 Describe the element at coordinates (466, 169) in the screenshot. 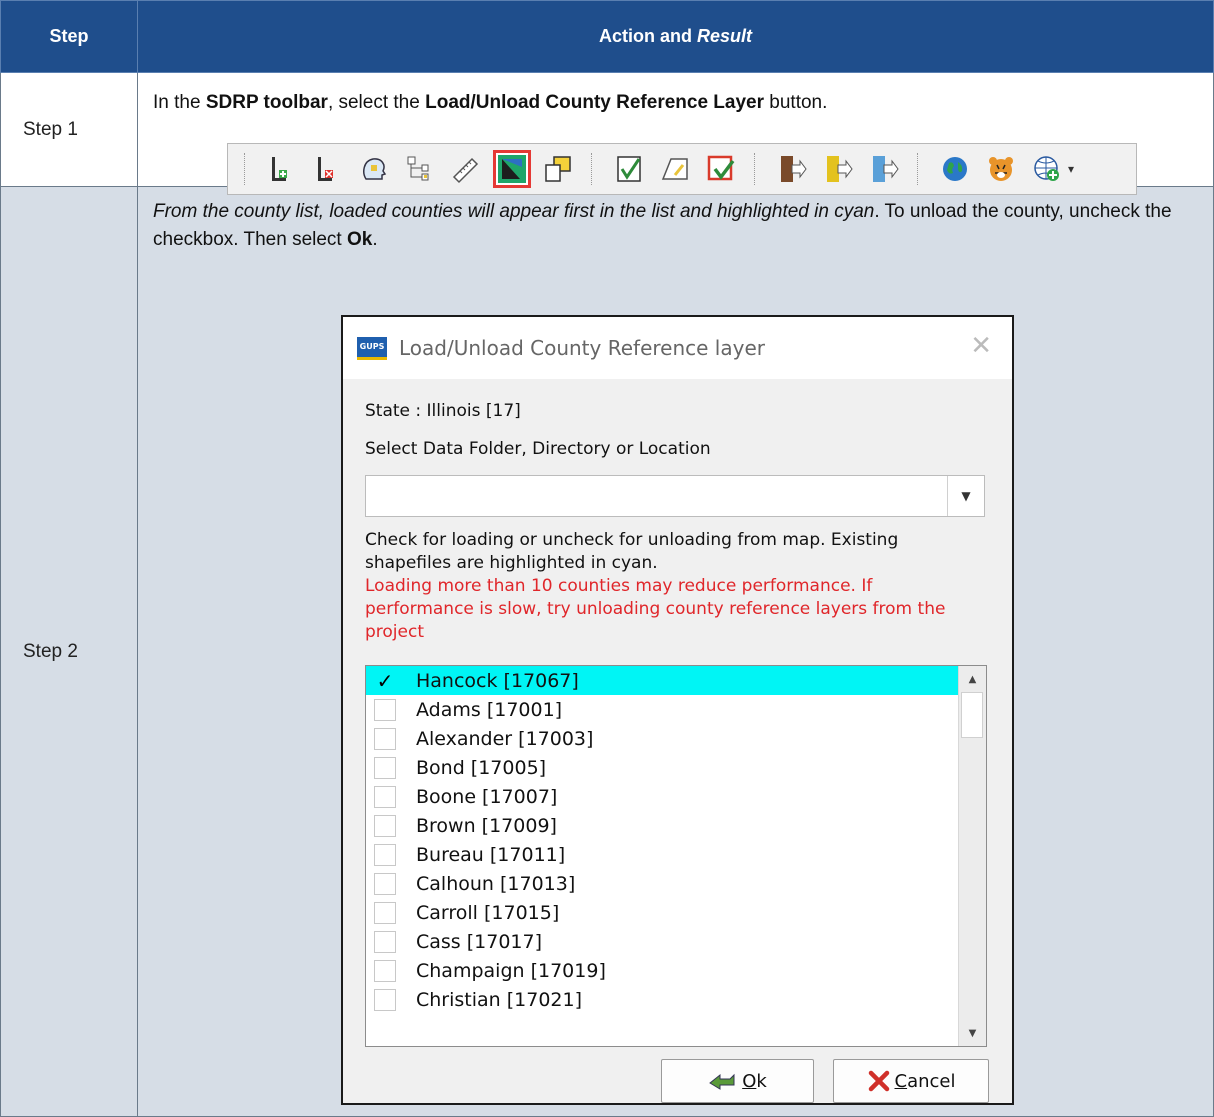

I see `ruler-icon` at that location.